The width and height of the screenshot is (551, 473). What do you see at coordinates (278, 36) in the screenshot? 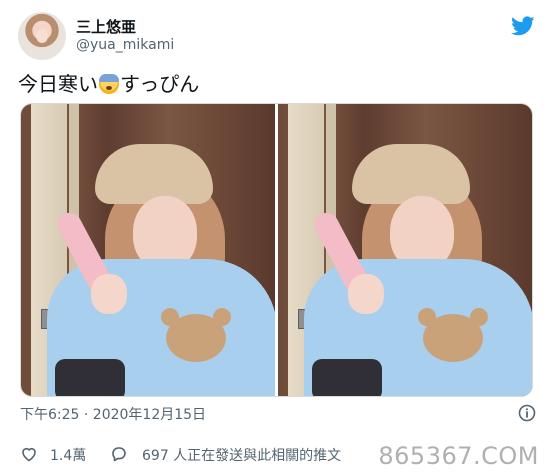
I see `tweet-header: 三上悠亜 @yua_mikami` at bounding box center [278, 36].